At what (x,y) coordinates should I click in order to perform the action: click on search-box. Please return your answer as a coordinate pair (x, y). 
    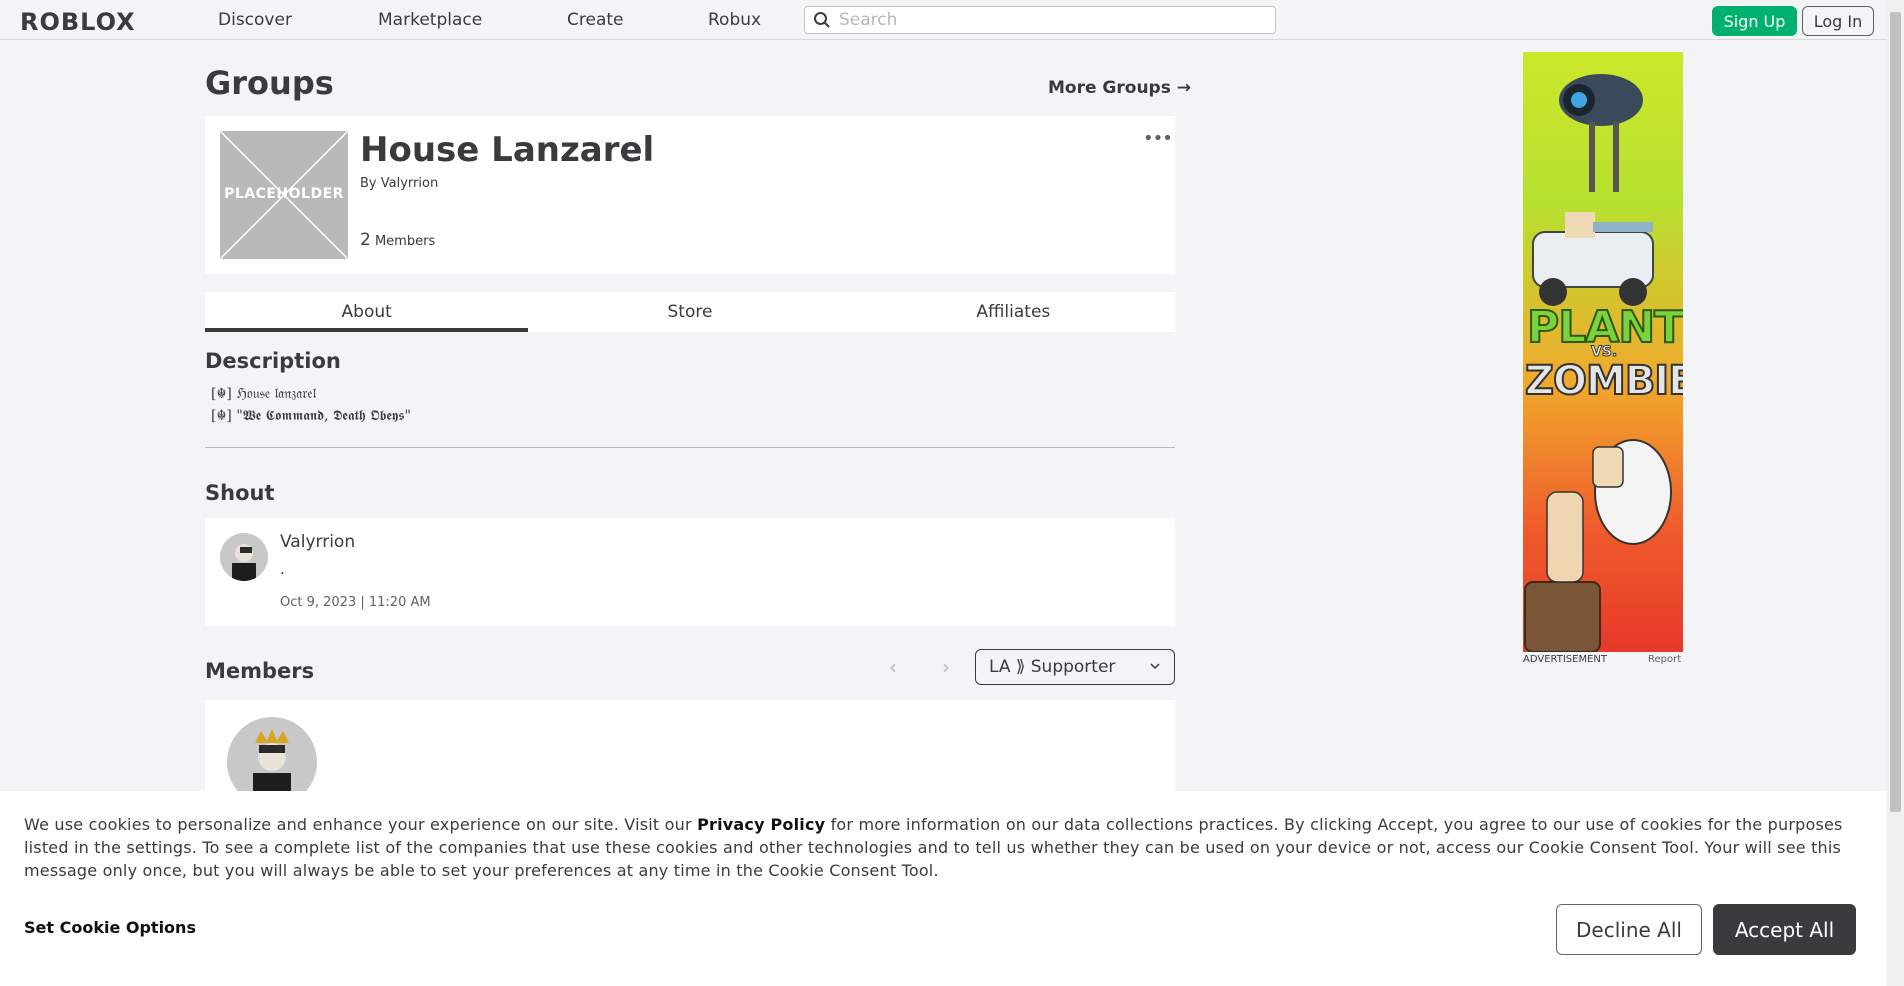
    Looking at the image, I should click on (1040, 20).